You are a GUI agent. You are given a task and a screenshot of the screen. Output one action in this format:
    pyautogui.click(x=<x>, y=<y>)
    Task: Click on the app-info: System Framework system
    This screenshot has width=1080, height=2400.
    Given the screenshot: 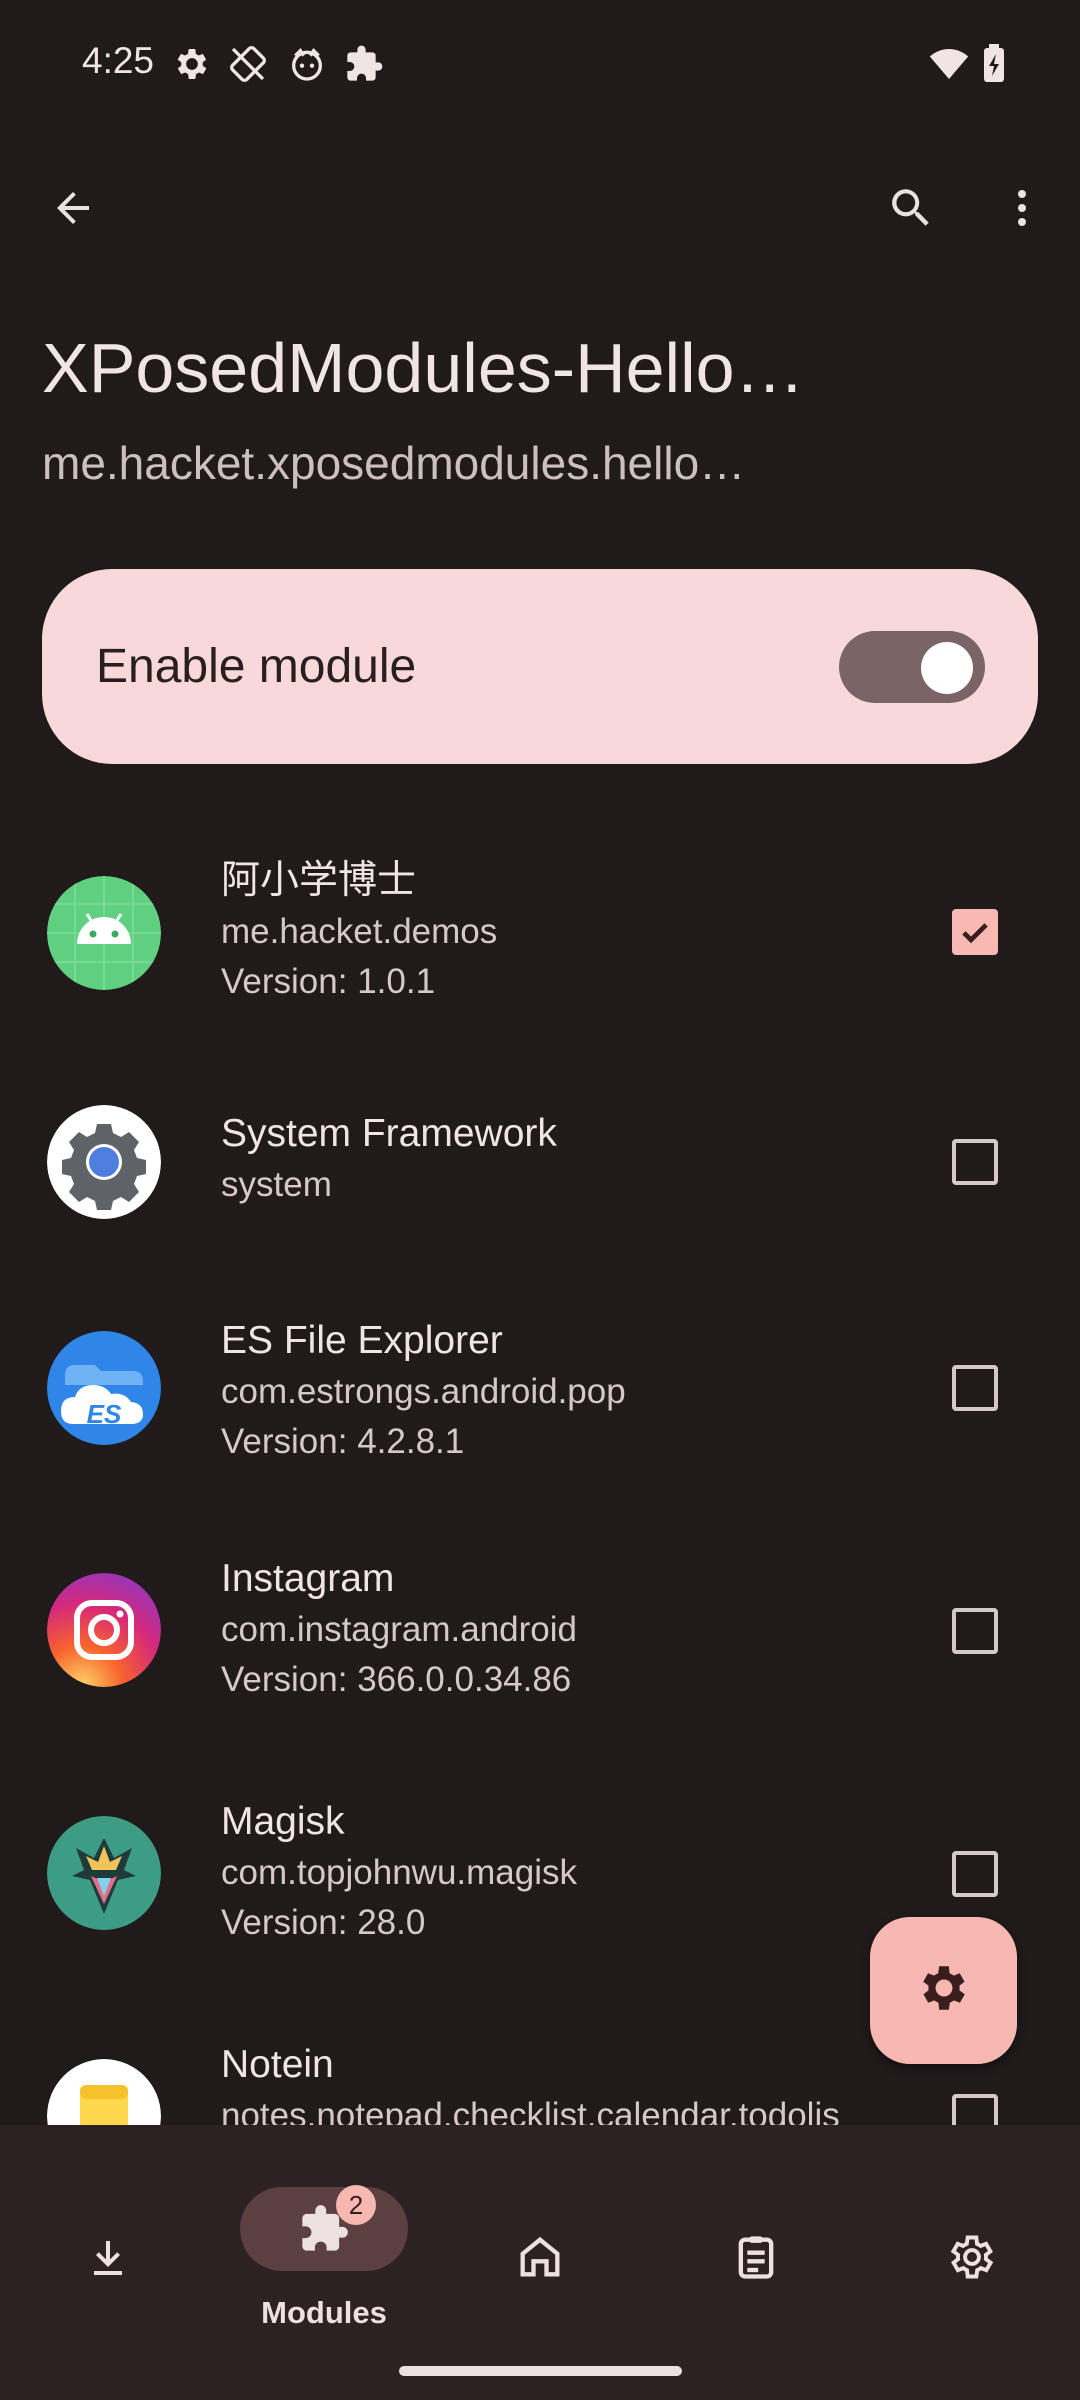 What is the action you would take?
    pyautogui.click(x=571, y=1159)
    